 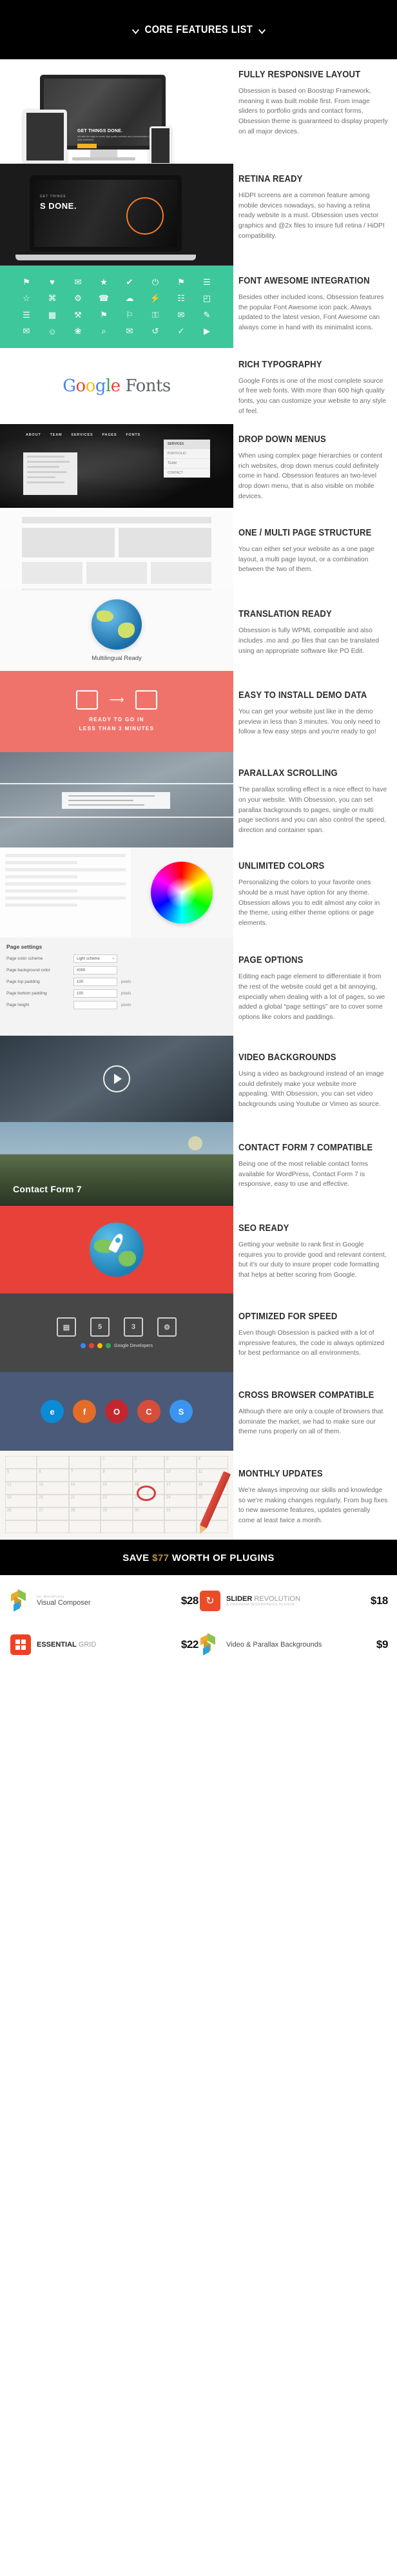 I want to click on setting-row: Page background color #000, so click(x=116, y=970).